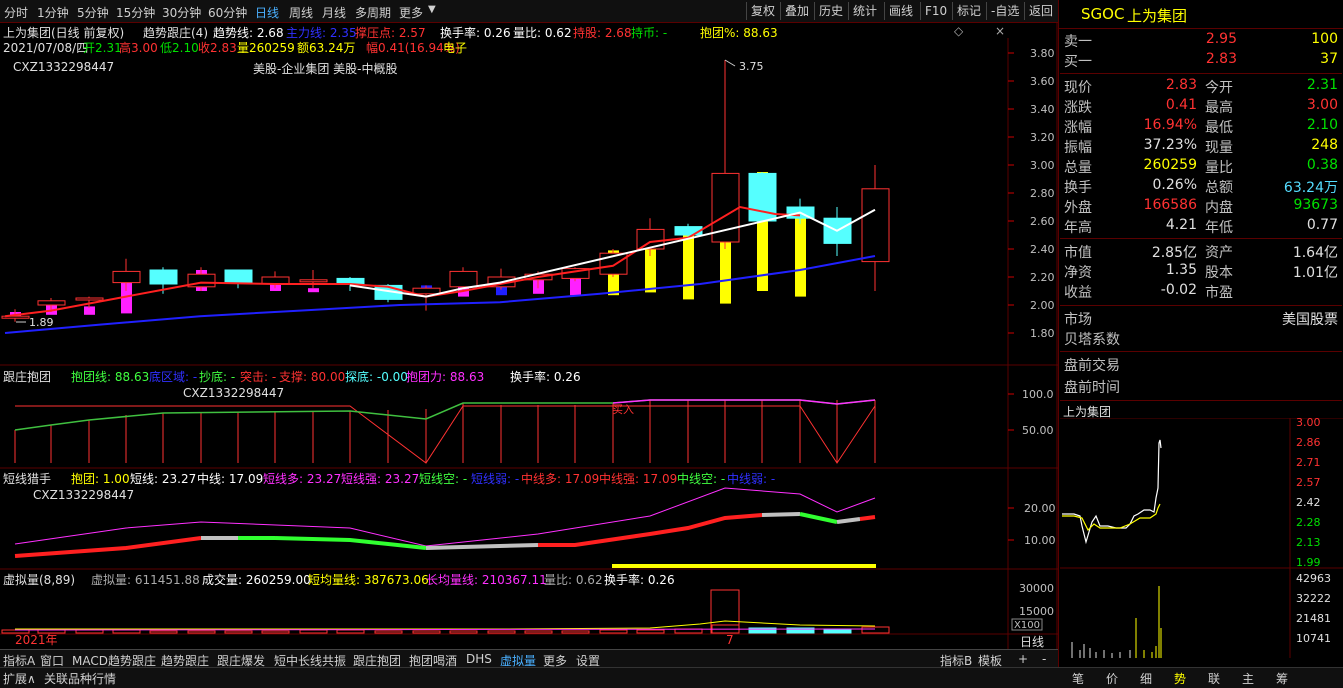  What do you see at coordinates (1322, 165) in the screenshot?
I see `quote-value: 0.38` at bounding box center [1322, 165].